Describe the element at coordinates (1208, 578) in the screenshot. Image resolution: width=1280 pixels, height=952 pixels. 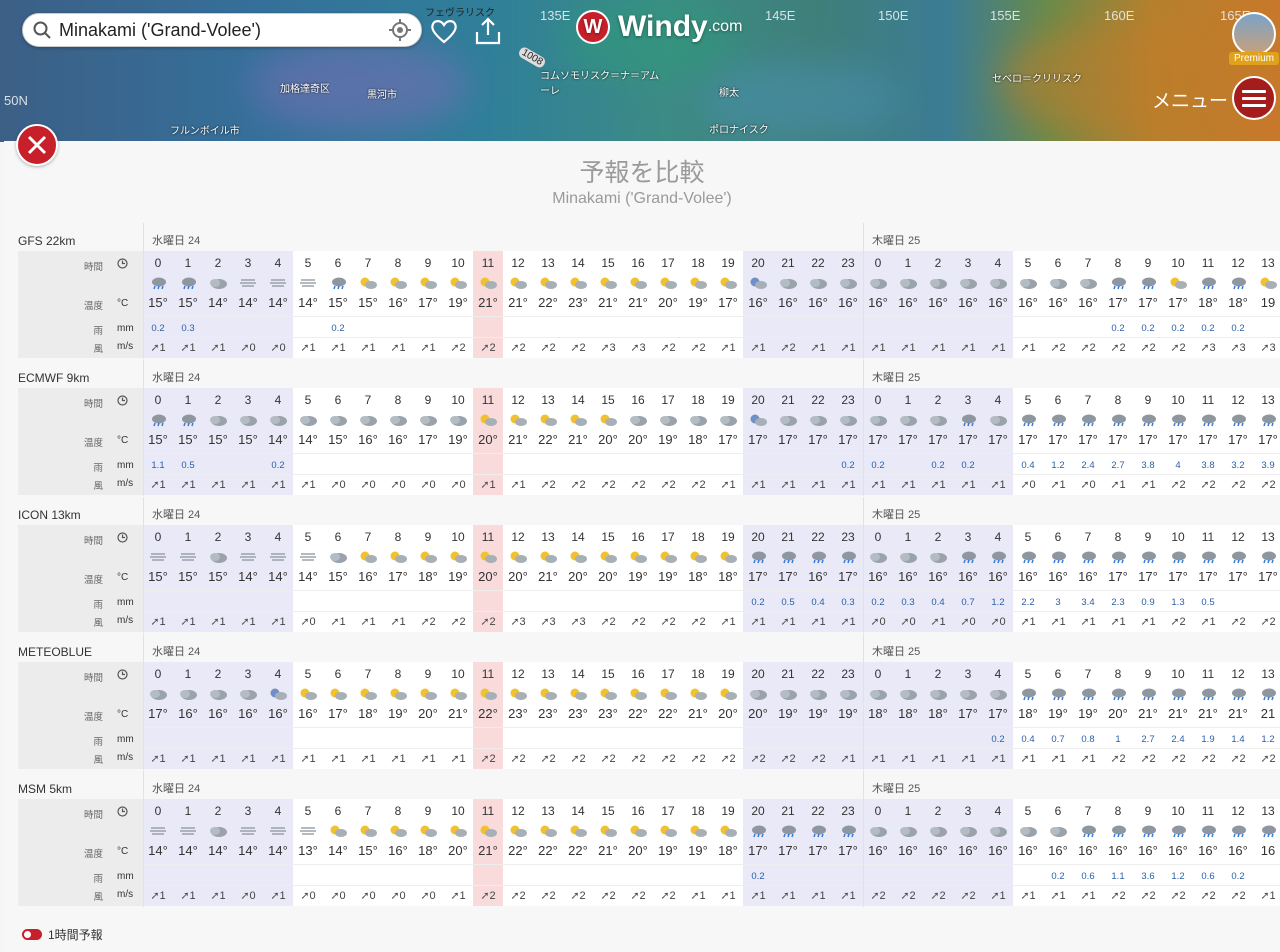
I see `hour-column: 11 17° 0.5 ➚1` at that location.